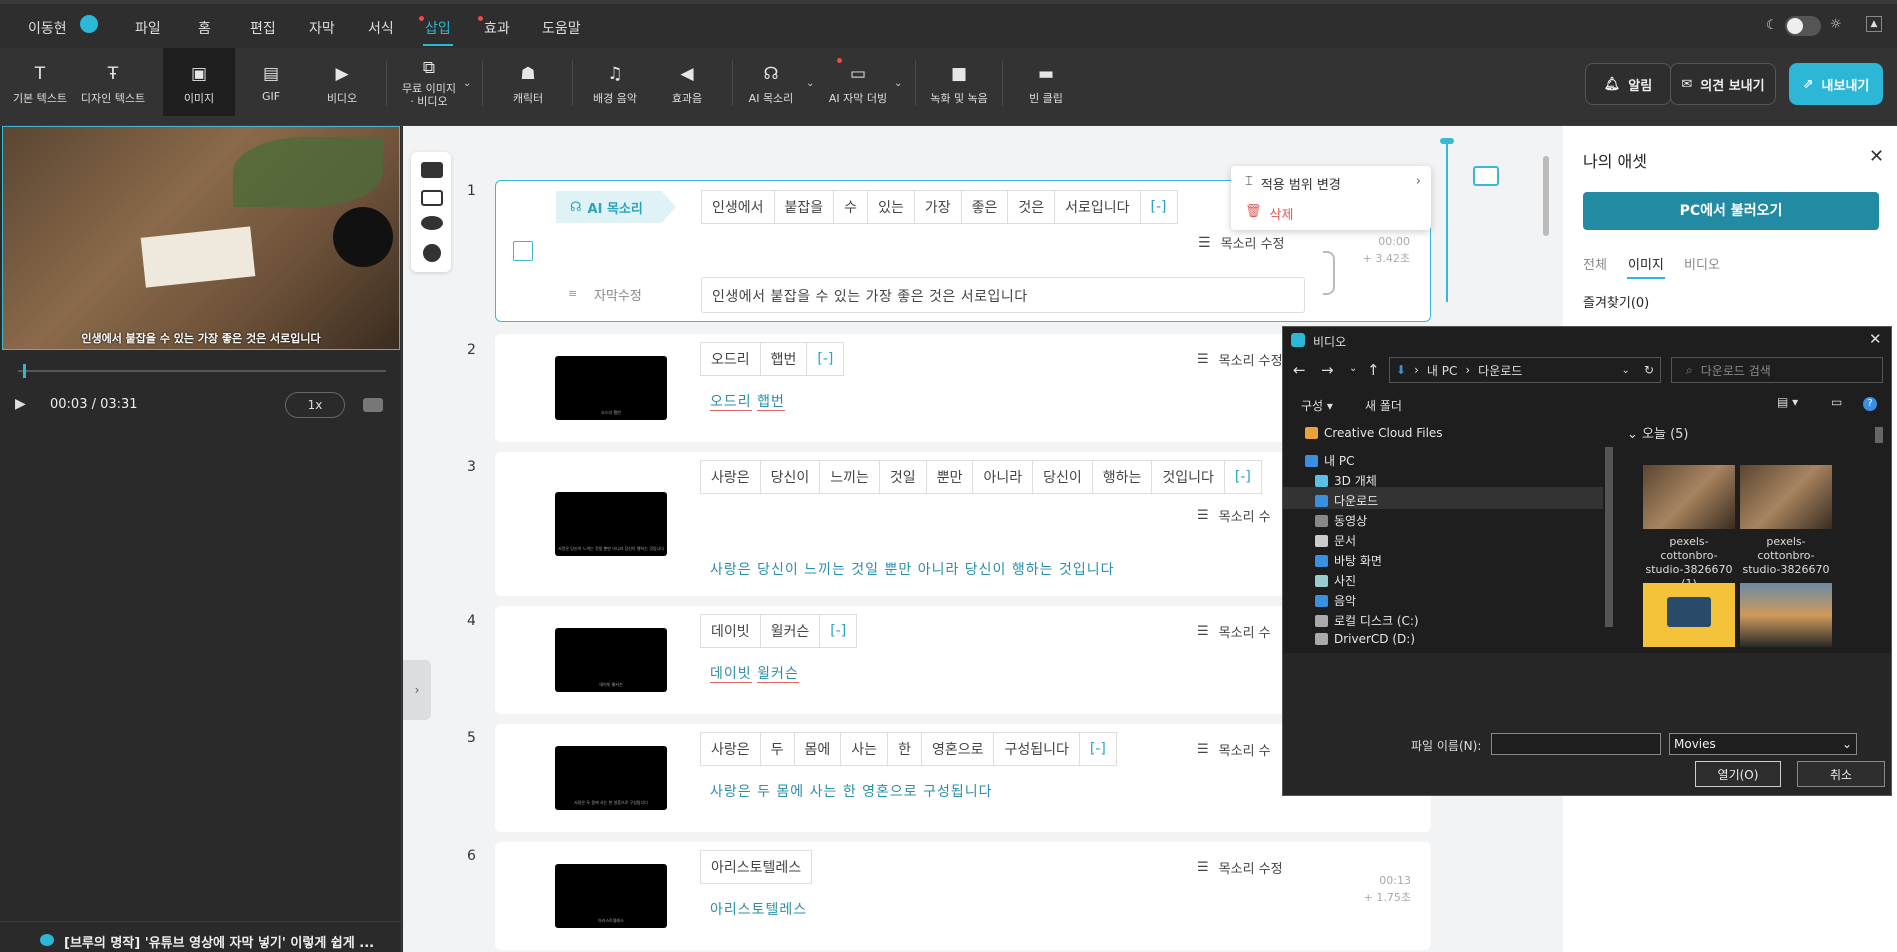 This screenshot has height=952, width=1897. I want to click on tree-item: 내 PC, so click(1329, 460).